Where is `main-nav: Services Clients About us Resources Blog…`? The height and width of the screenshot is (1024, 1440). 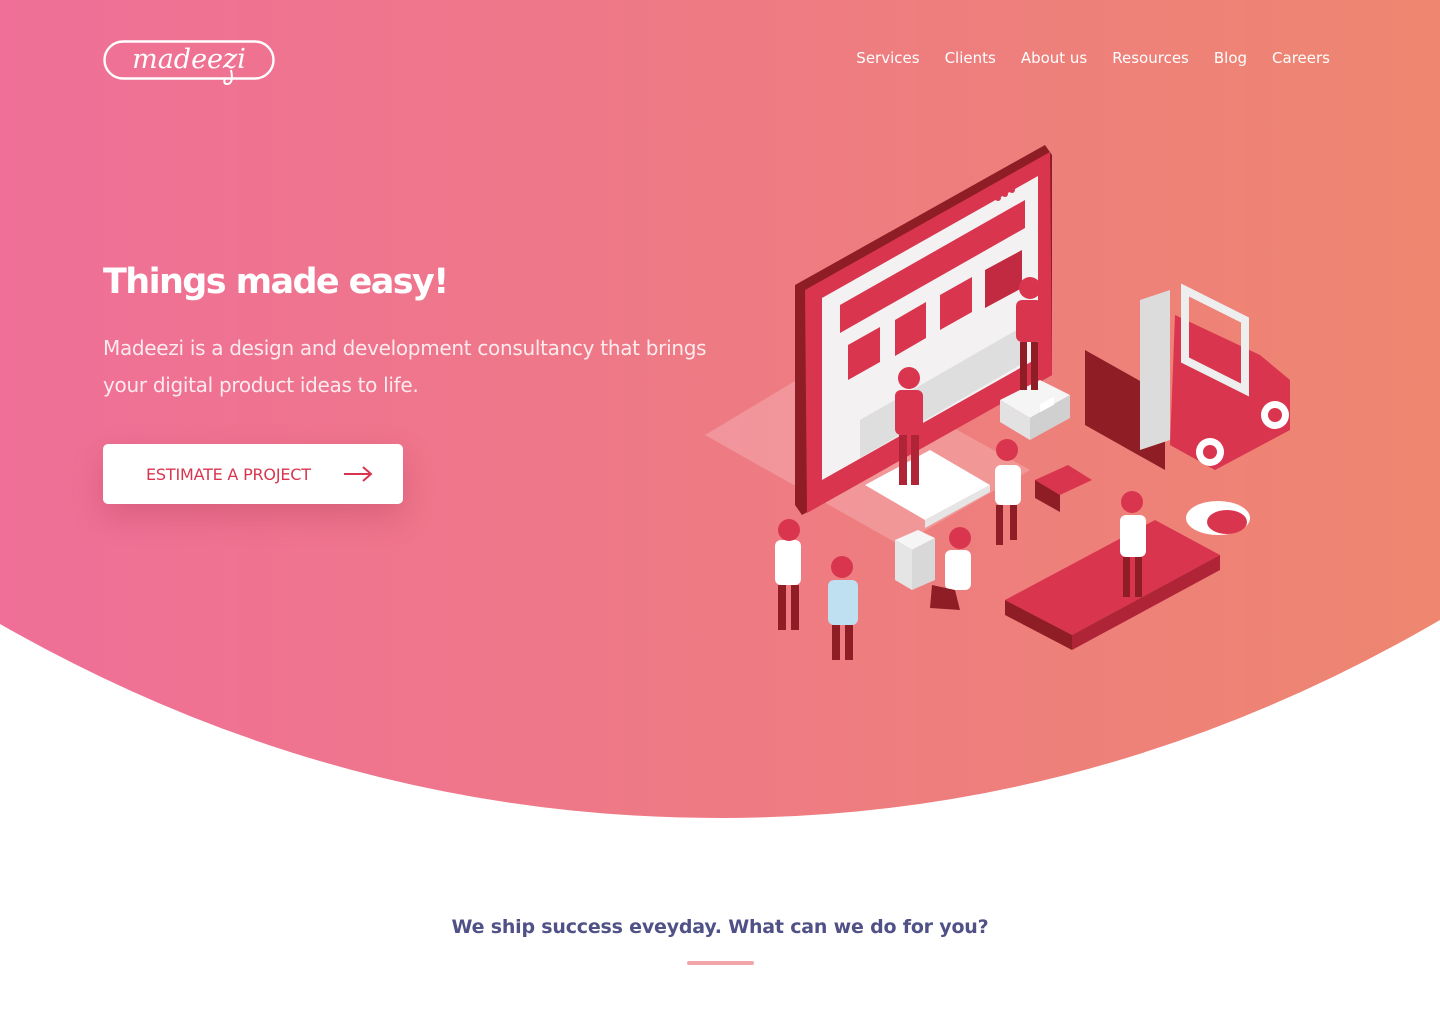 main-nav: Services Clients About us Resources Blog… is located at coordinates (1080, 58).